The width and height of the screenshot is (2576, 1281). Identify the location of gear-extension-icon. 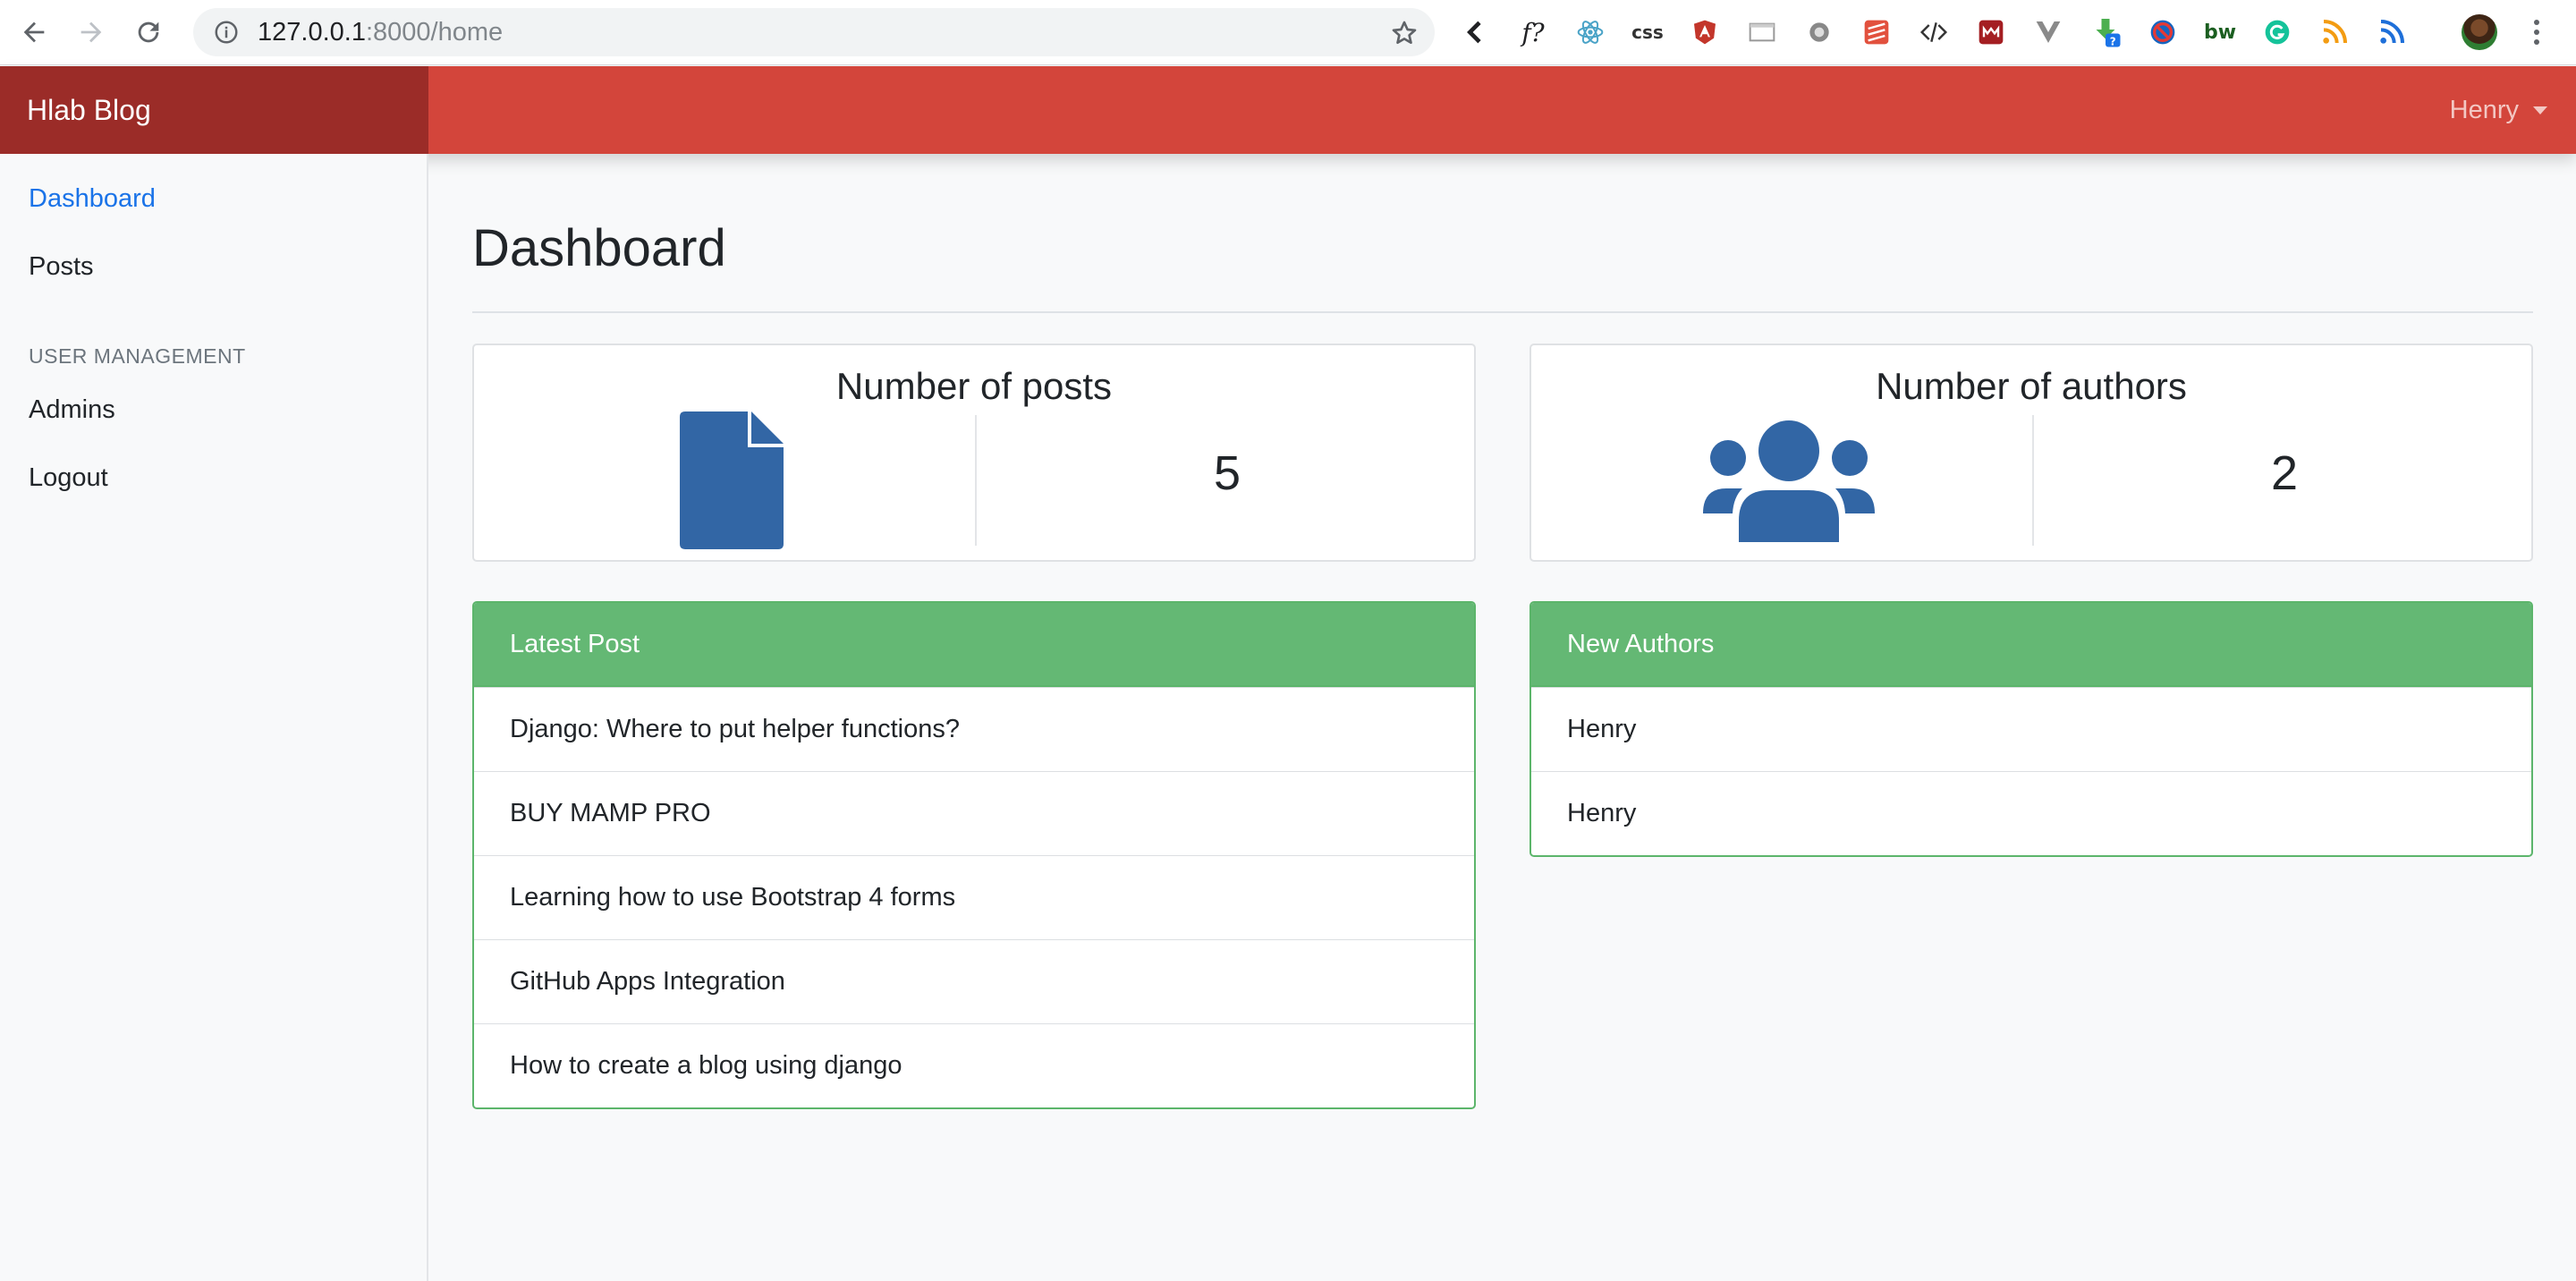
(1819, 32).